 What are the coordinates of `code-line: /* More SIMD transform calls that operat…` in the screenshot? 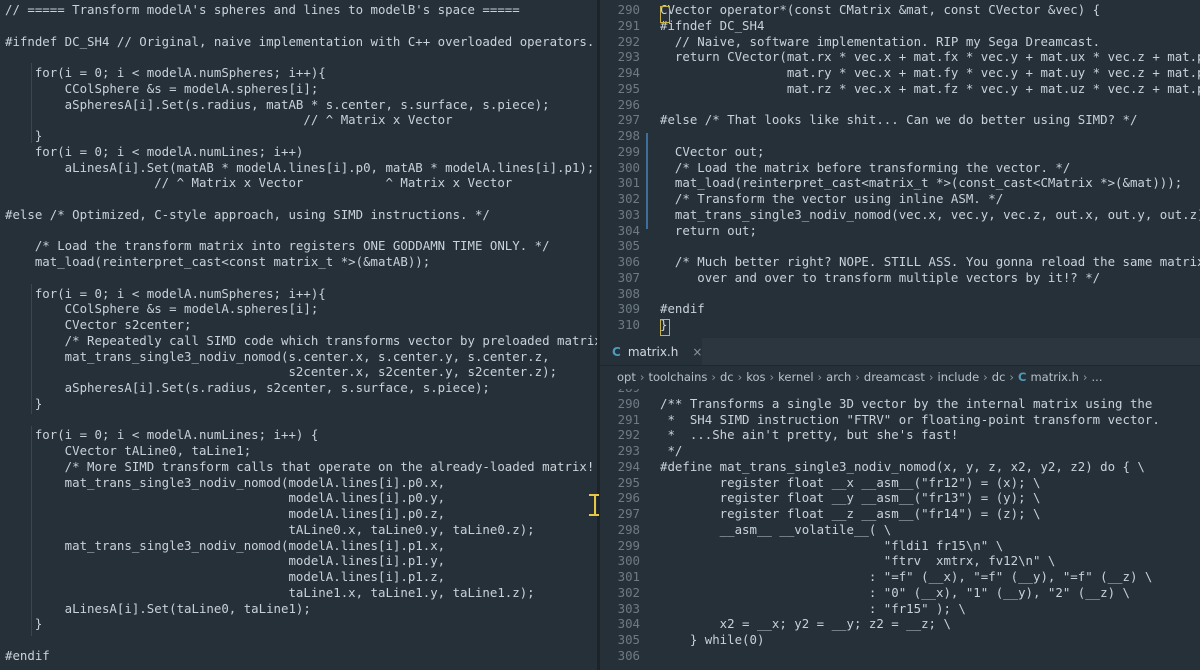 It's located at (301, 466).